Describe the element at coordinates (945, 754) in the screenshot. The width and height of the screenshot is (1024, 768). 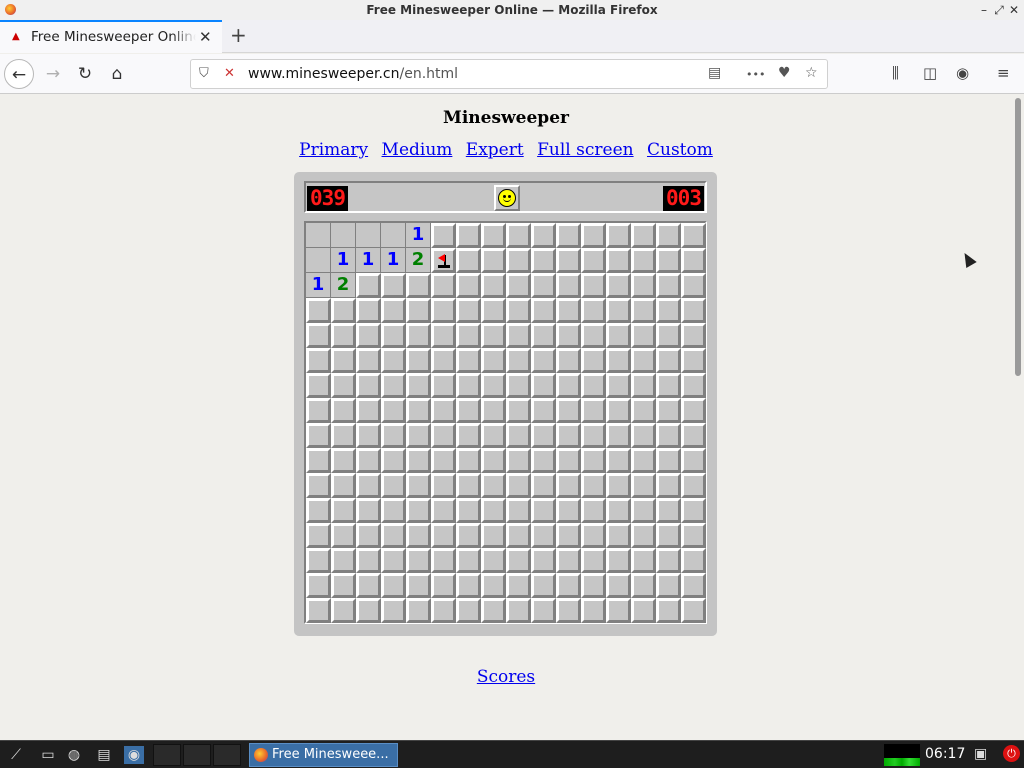
I see `taskbar-clock: 06:17` at that location.